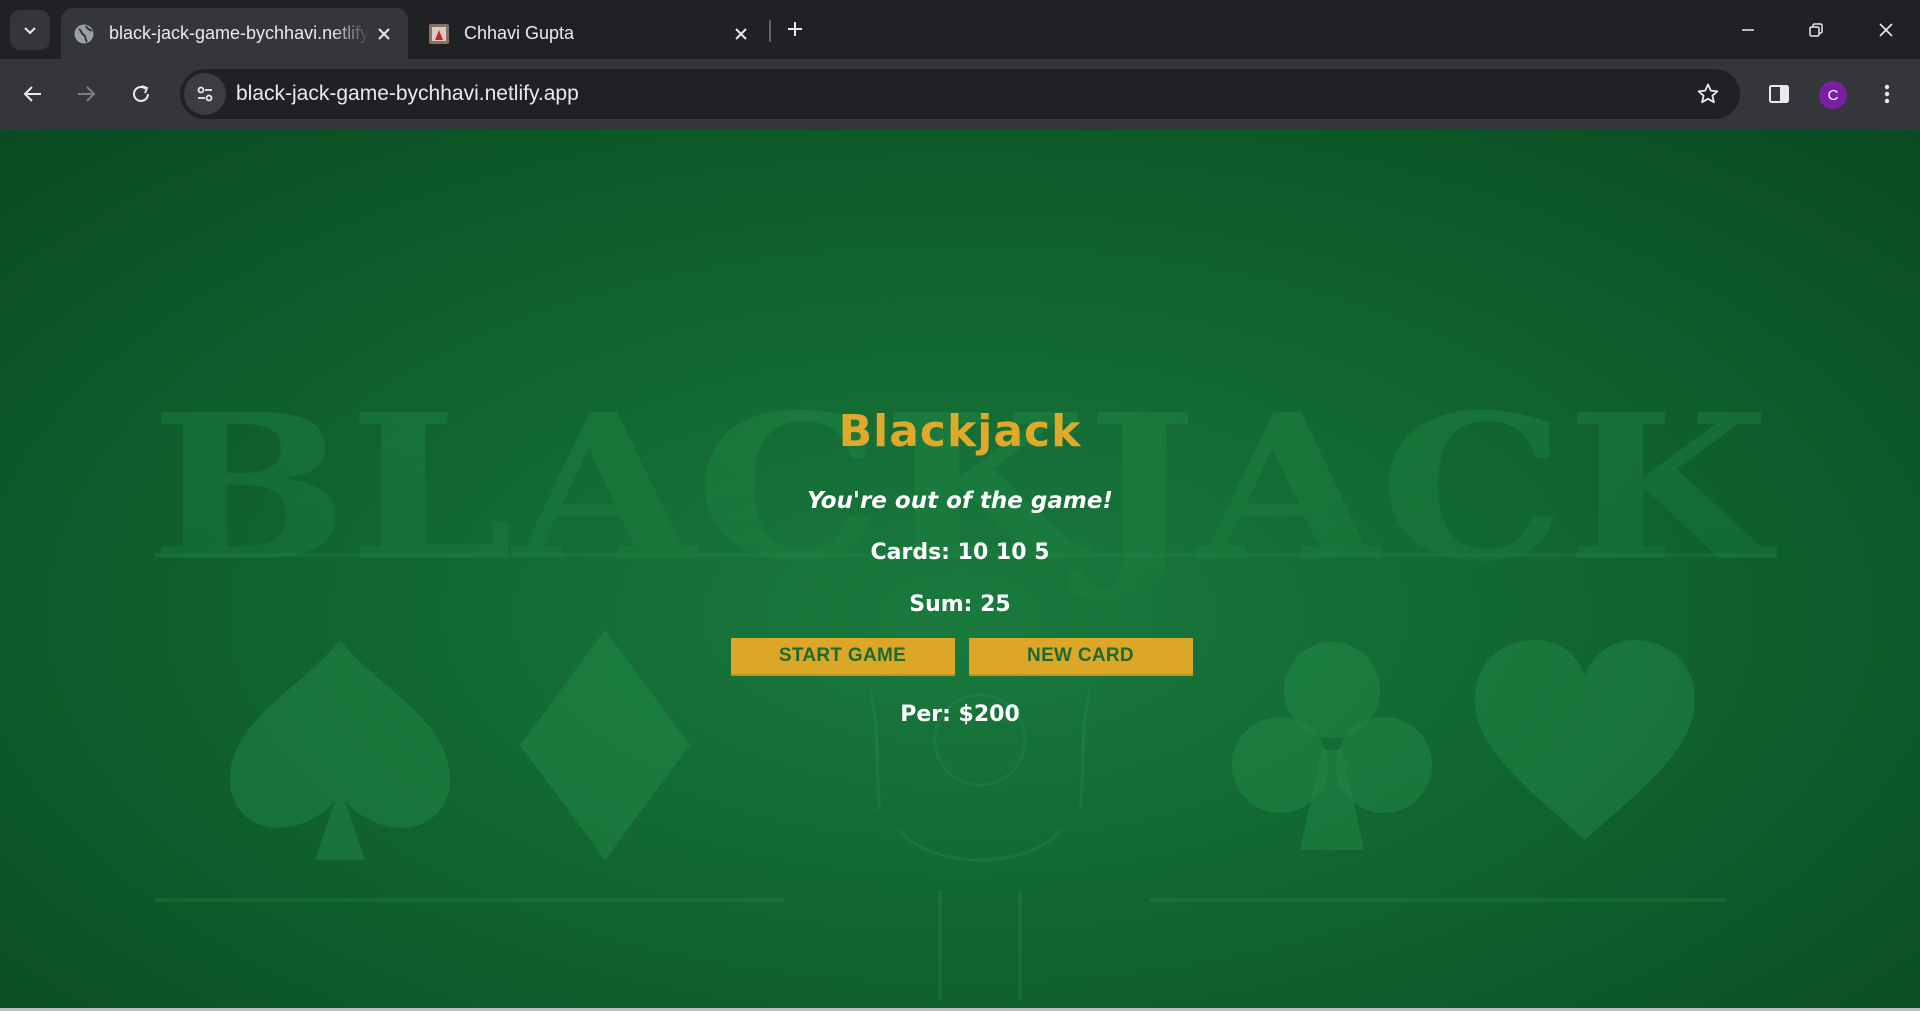  What do you see at coordinates (960, 552) in the screenshot?
I see `cards-display: Cards: 10 10 5` at bounding box center [960, 552].